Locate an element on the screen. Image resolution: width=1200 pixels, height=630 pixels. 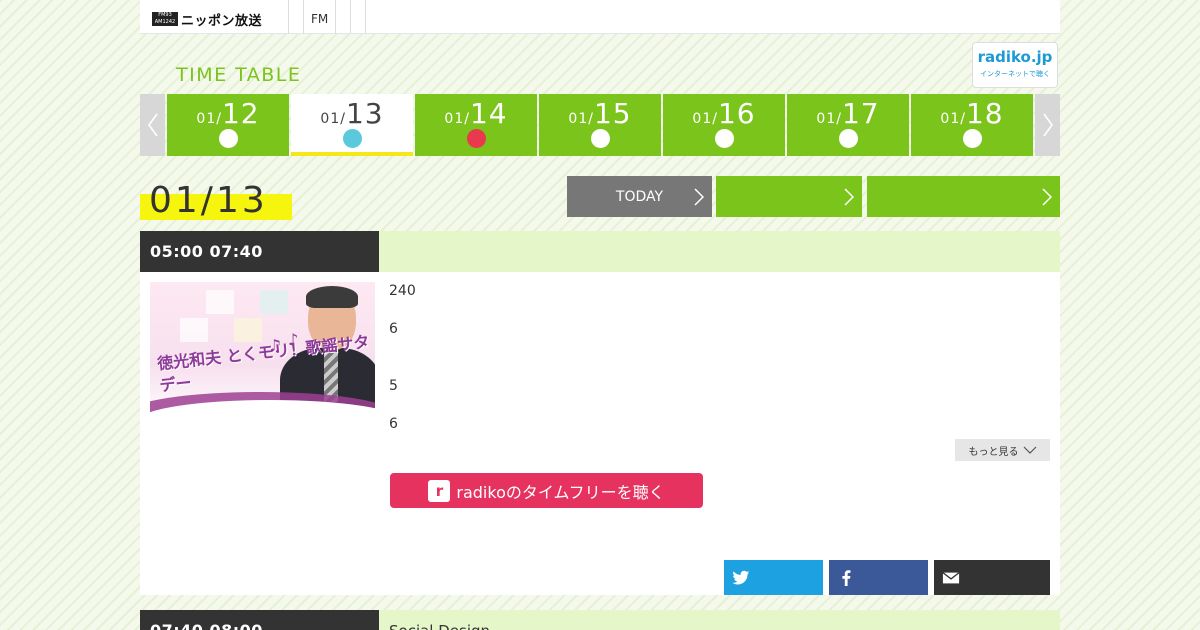
radiko-badge-link: radiko.jp インターネットで聴く is located at coordinates (1015, 65).